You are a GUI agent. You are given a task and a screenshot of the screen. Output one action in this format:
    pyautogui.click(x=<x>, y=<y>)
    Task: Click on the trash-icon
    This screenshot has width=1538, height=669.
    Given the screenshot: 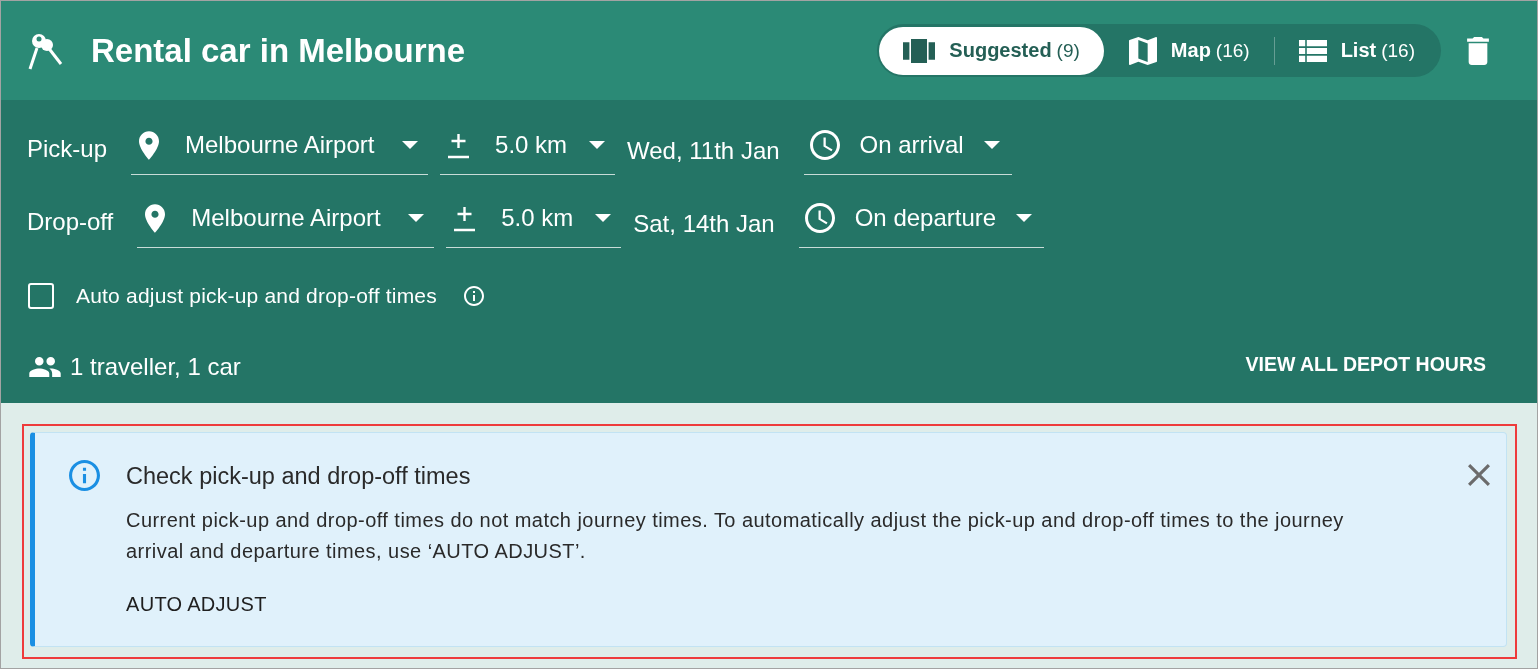 What is the action you would take?
    pyautogui.click(x=1478, y=50)
    